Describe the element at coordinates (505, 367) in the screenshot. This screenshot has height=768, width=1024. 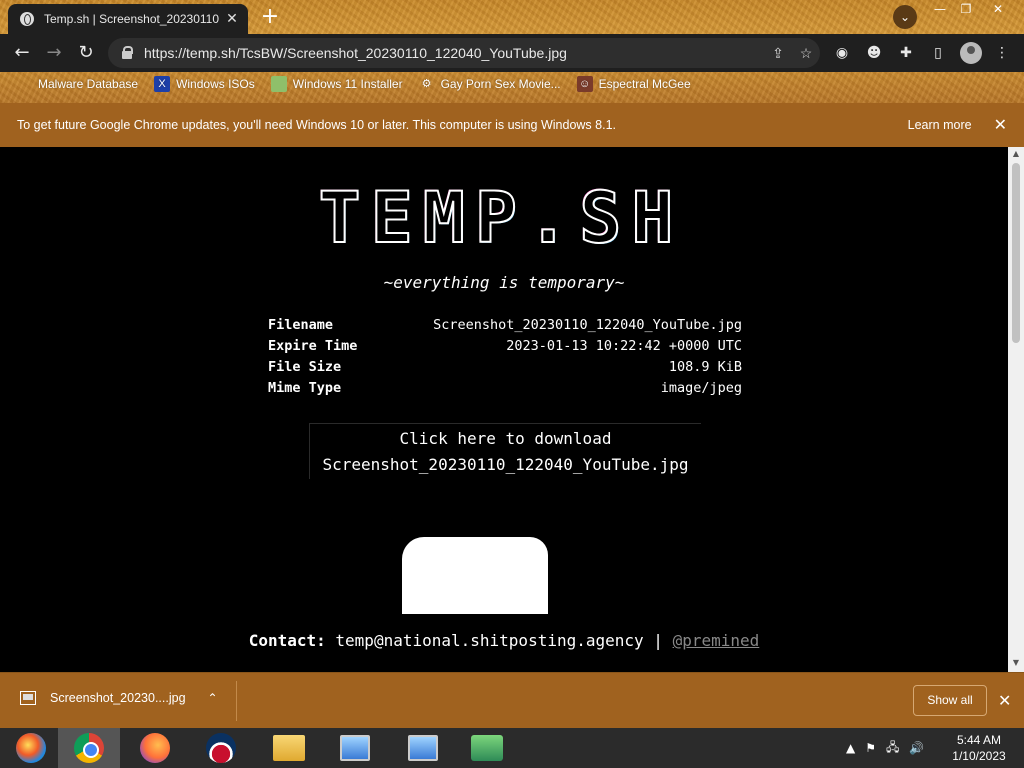
I see `info-row-file-size: File Size 108.9 KiB` at that location.